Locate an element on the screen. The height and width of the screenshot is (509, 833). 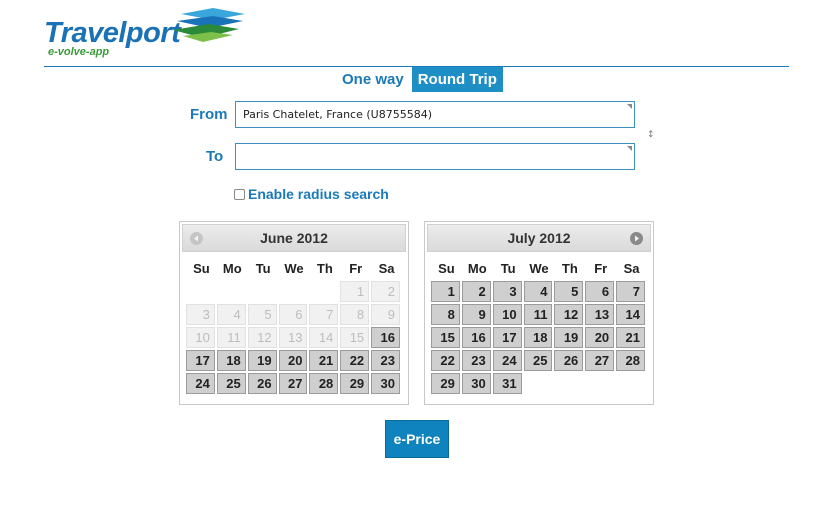
from-field: Paris Chatelet, France (U8755584) is located at coordinates (435, 114).